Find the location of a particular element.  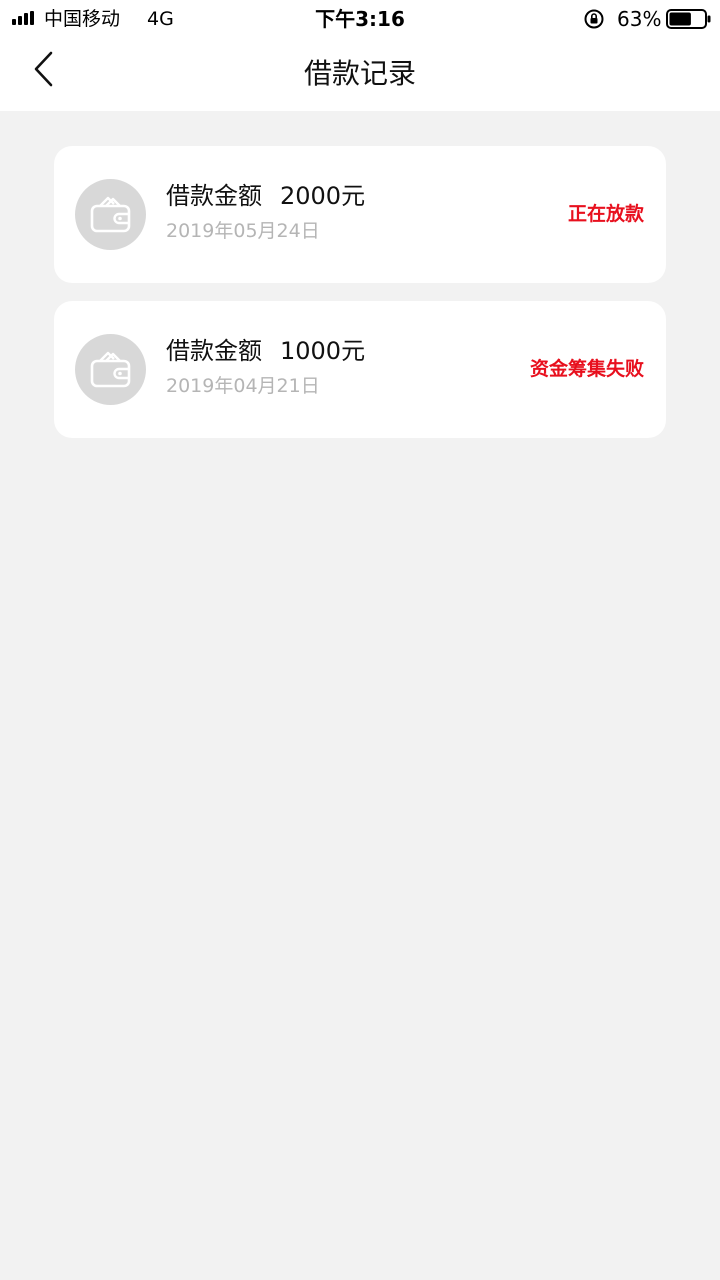

page-title: 借款记录 is located at coordinates (359, 73).